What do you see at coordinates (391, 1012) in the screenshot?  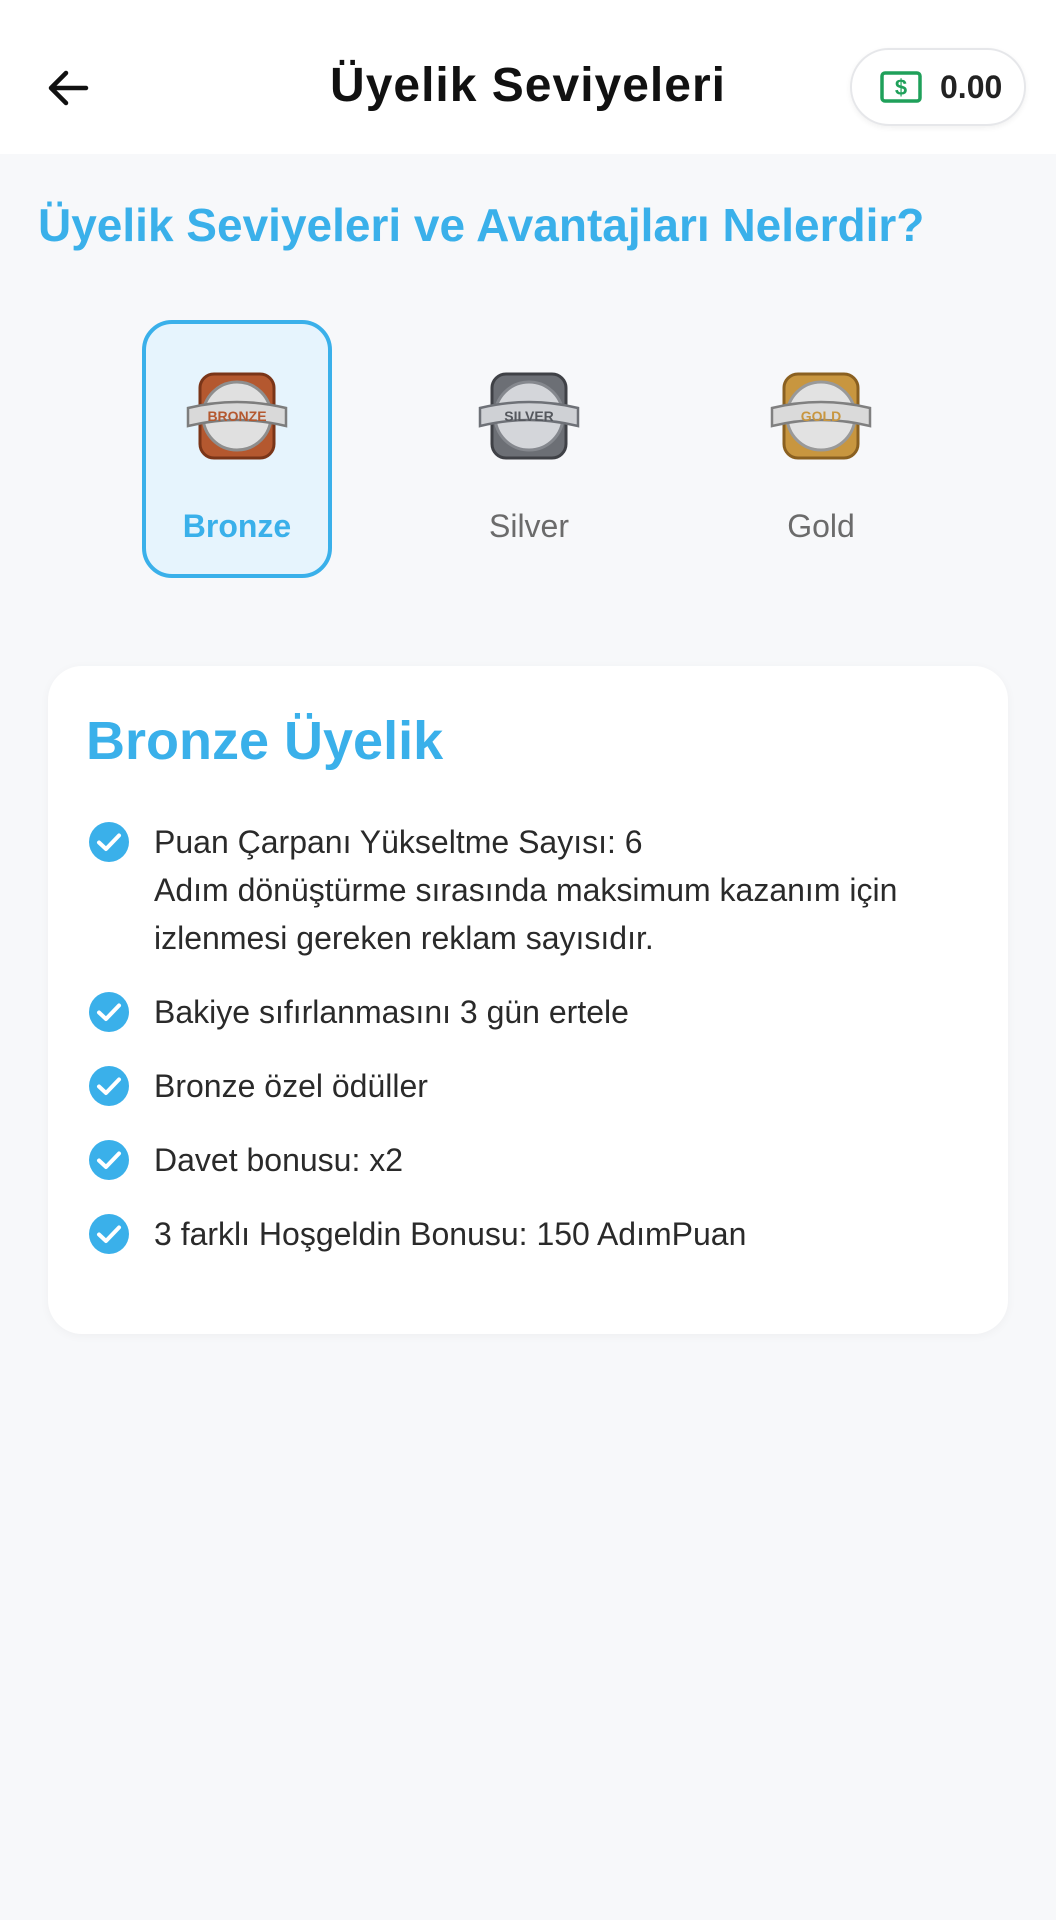 I see `benefit-text: Bakiye sıfırlanmasını 3 gün ertele` at bounding box center [391, 1012].